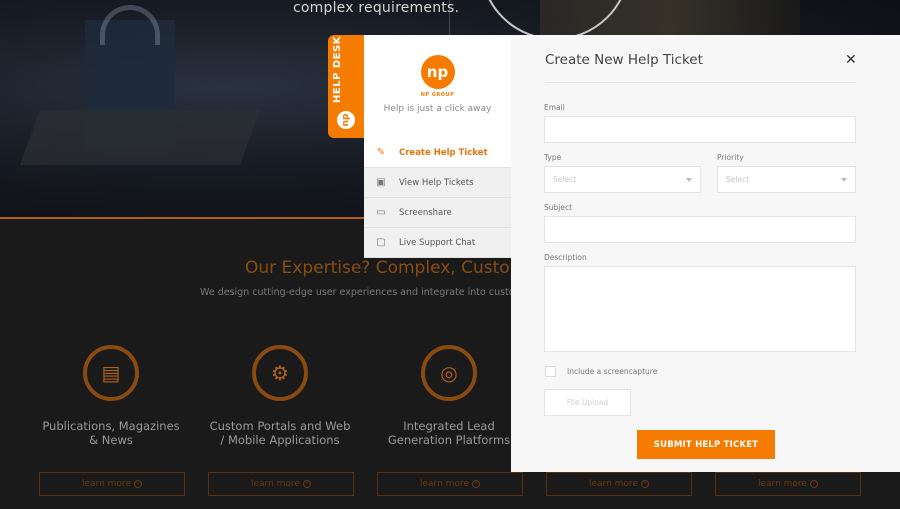 This screenshot has width=900, height=509. Describe the element at coordinates (443, 152) in the screenshot. I see `menu-item-label: Create Help Ticket` at that location.